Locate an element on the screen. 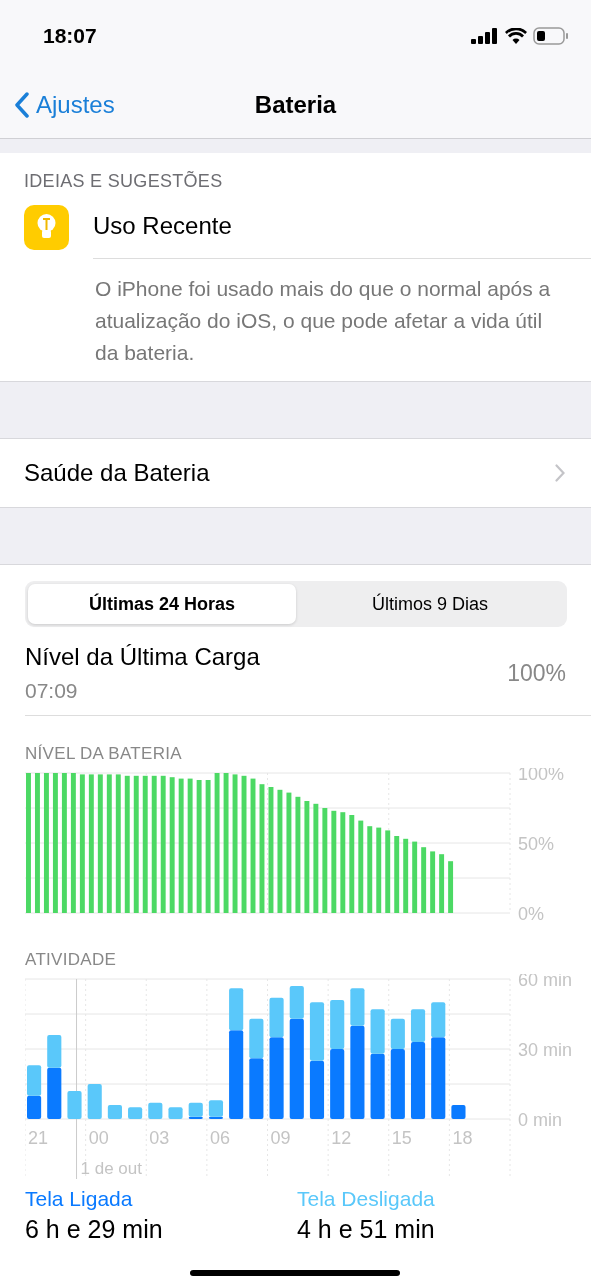 This screenshot has height=1280, width=591. back-button: Ajustes is located at coordinates (57, 105).